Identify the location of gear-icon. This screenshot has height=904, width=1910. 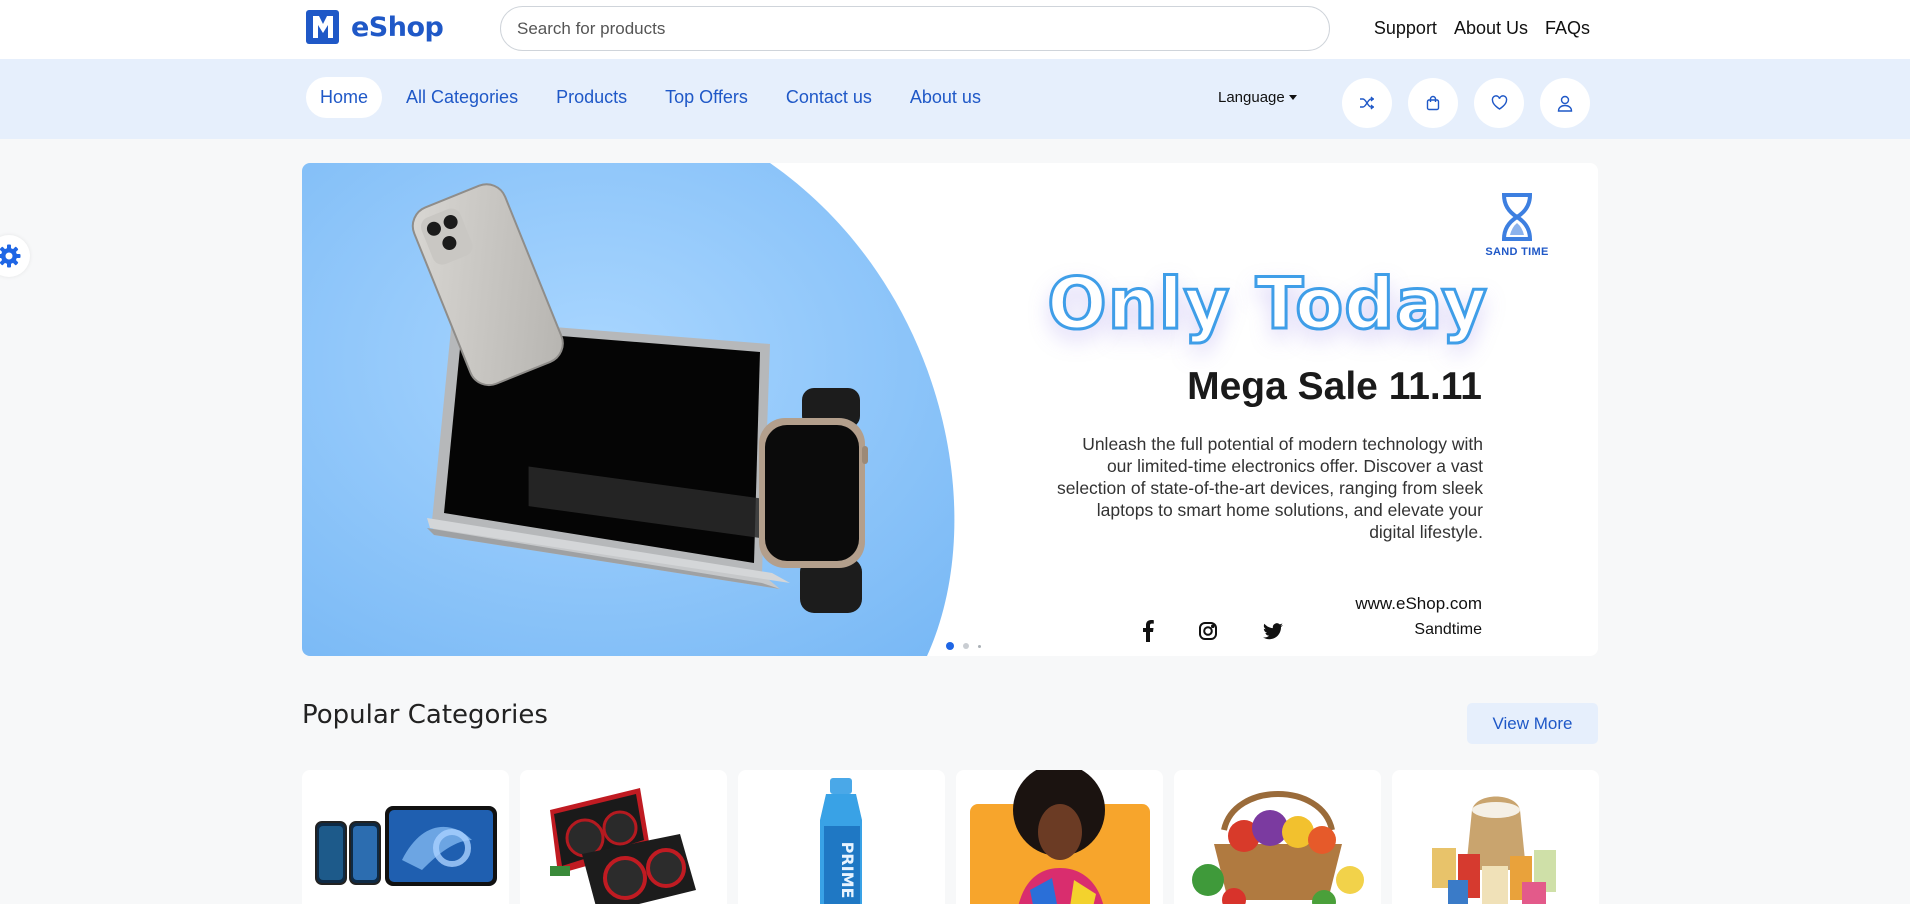
(10, 256).